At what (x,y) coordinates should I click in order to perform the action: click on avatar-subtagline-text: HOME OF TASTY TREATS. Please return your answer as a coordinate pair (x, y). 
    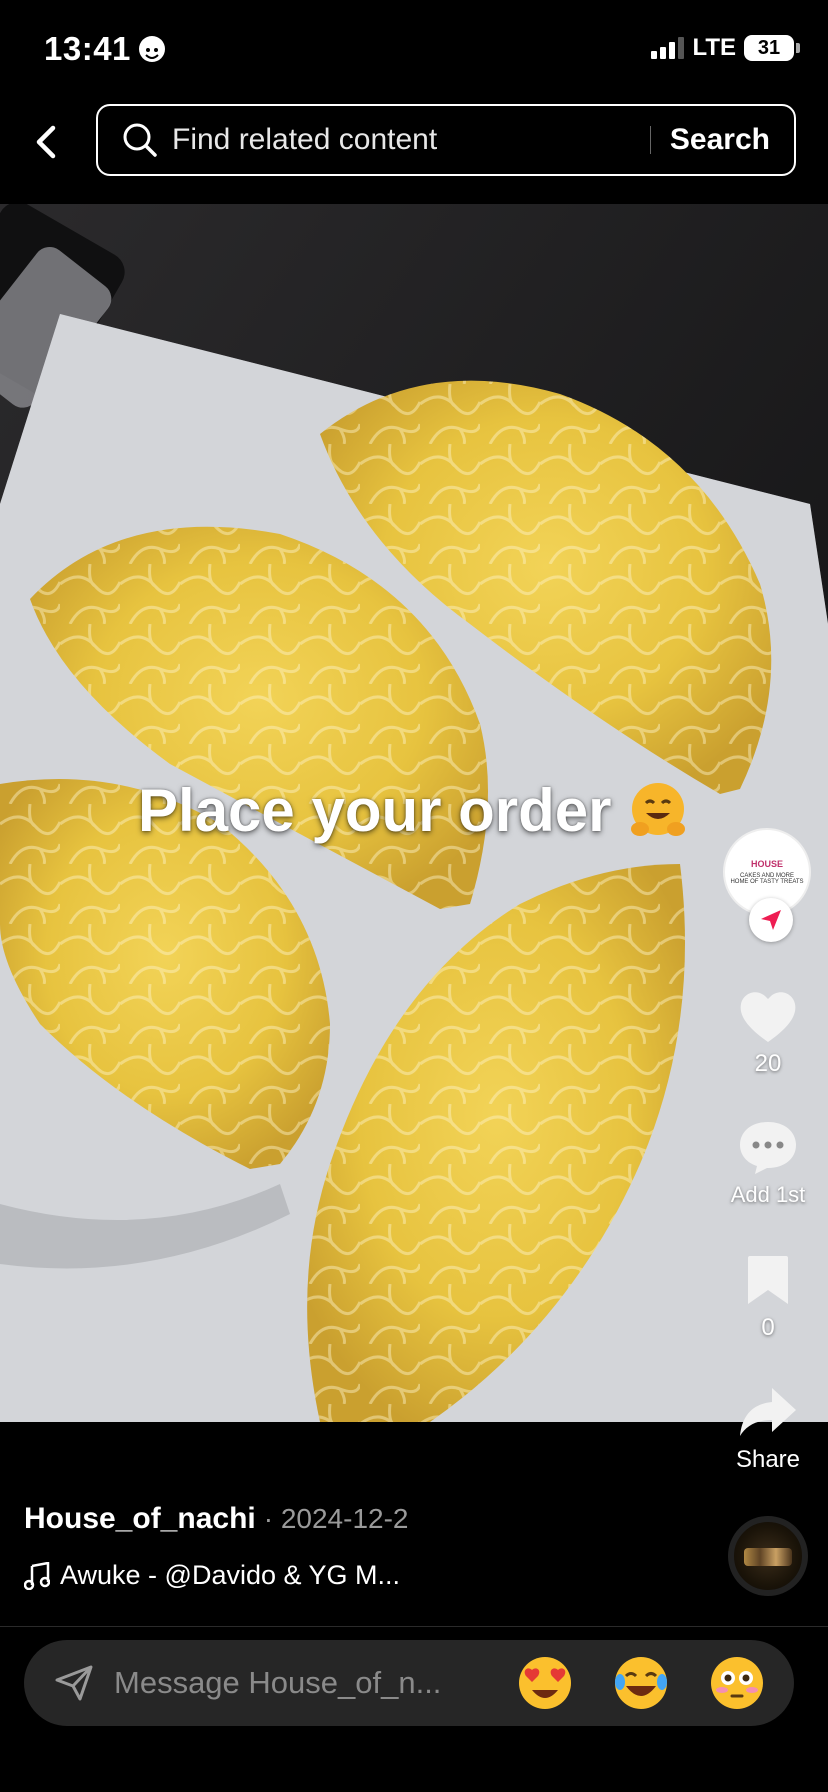
    Looking at the image, I should click on (767, 882).